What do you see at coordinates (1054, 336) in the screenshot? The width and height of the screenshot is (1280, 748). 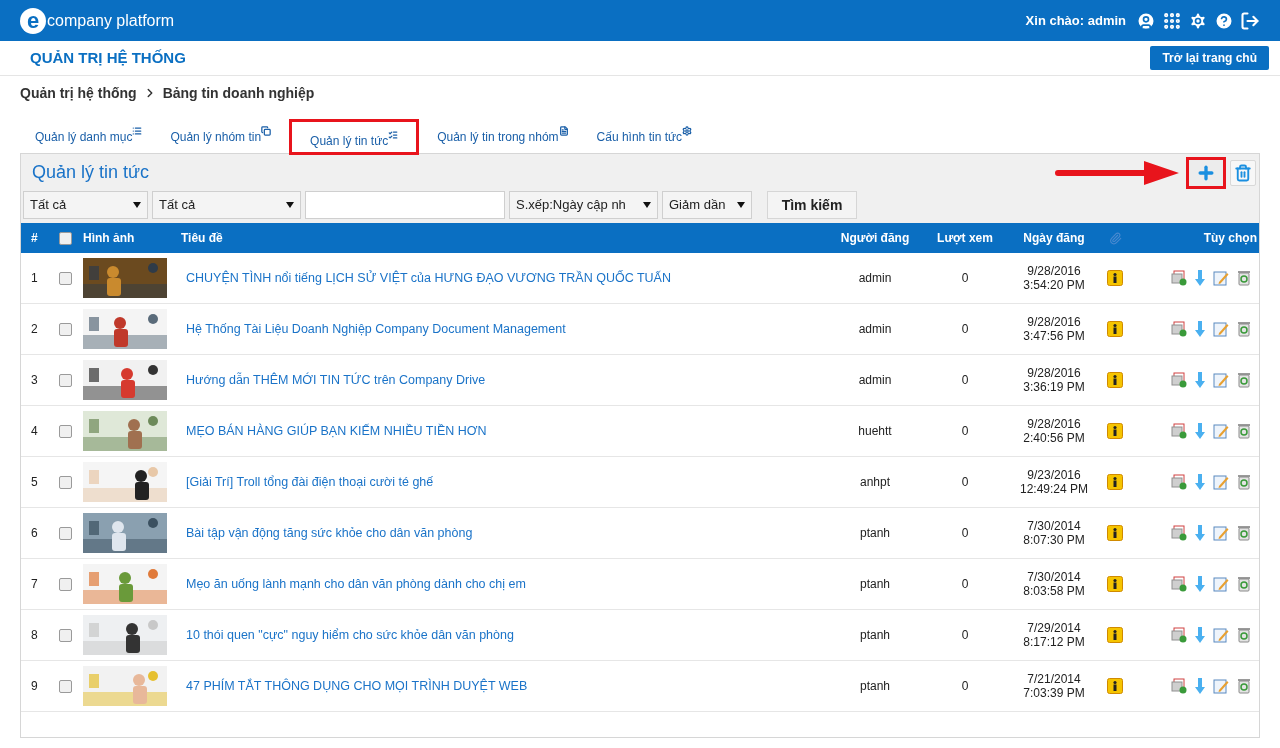 I see `time-text: 3:47:56 PM` at bounding box center [1054, 336].